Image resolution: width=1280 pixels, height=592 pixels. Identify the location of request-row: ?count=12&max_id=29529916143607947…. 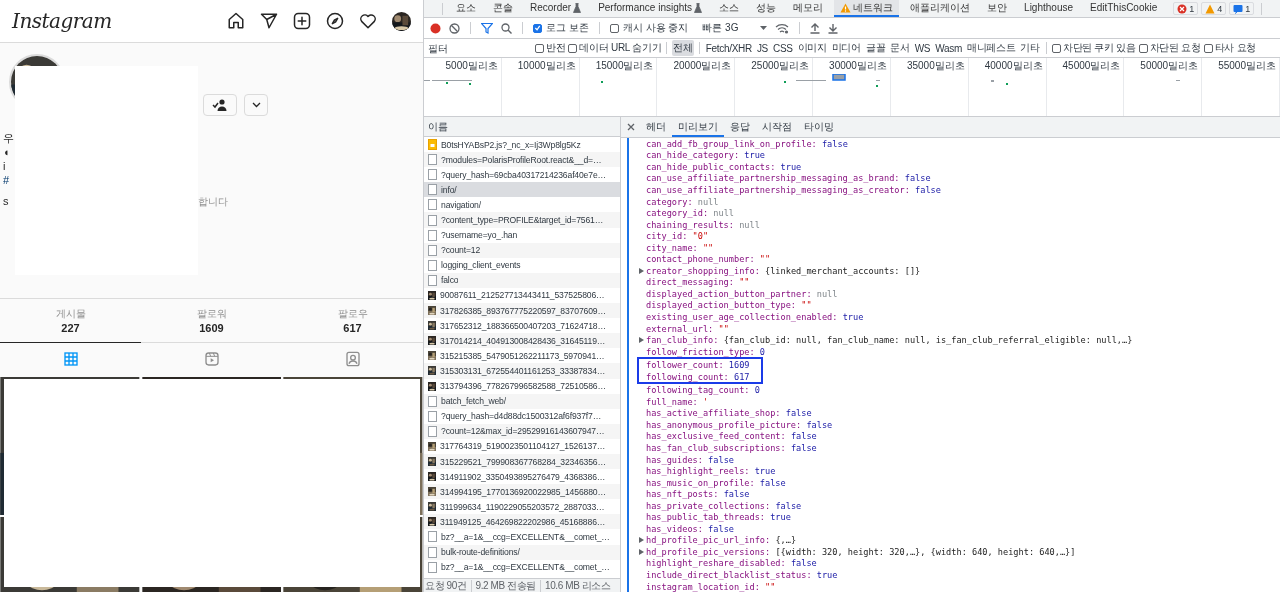
(522, 431).